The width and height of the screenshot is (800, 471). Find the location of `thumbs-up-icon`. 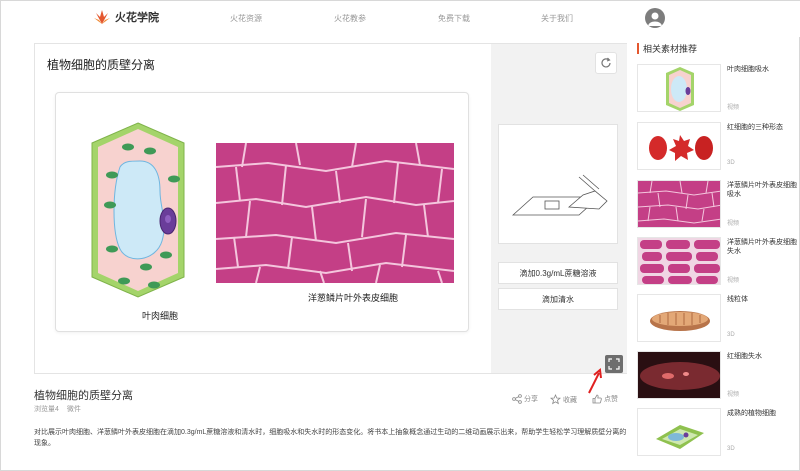

thumbs-up-icon is located at coordinates (597, 399).